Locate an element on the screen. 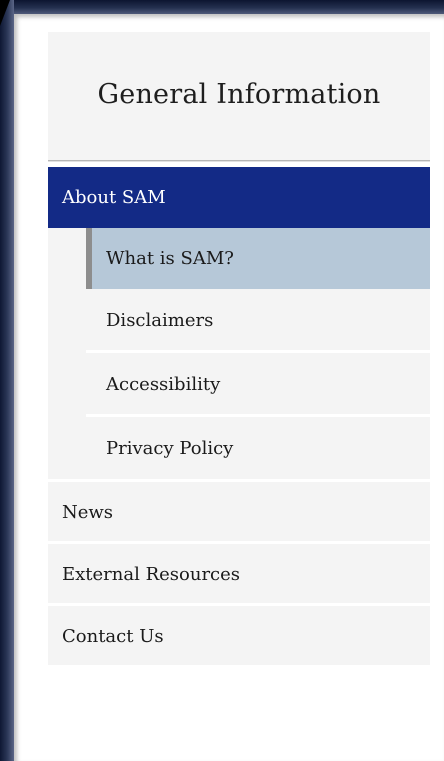 This screenshot has width=444, height=761. left-border is located at coordinates (7, 380).